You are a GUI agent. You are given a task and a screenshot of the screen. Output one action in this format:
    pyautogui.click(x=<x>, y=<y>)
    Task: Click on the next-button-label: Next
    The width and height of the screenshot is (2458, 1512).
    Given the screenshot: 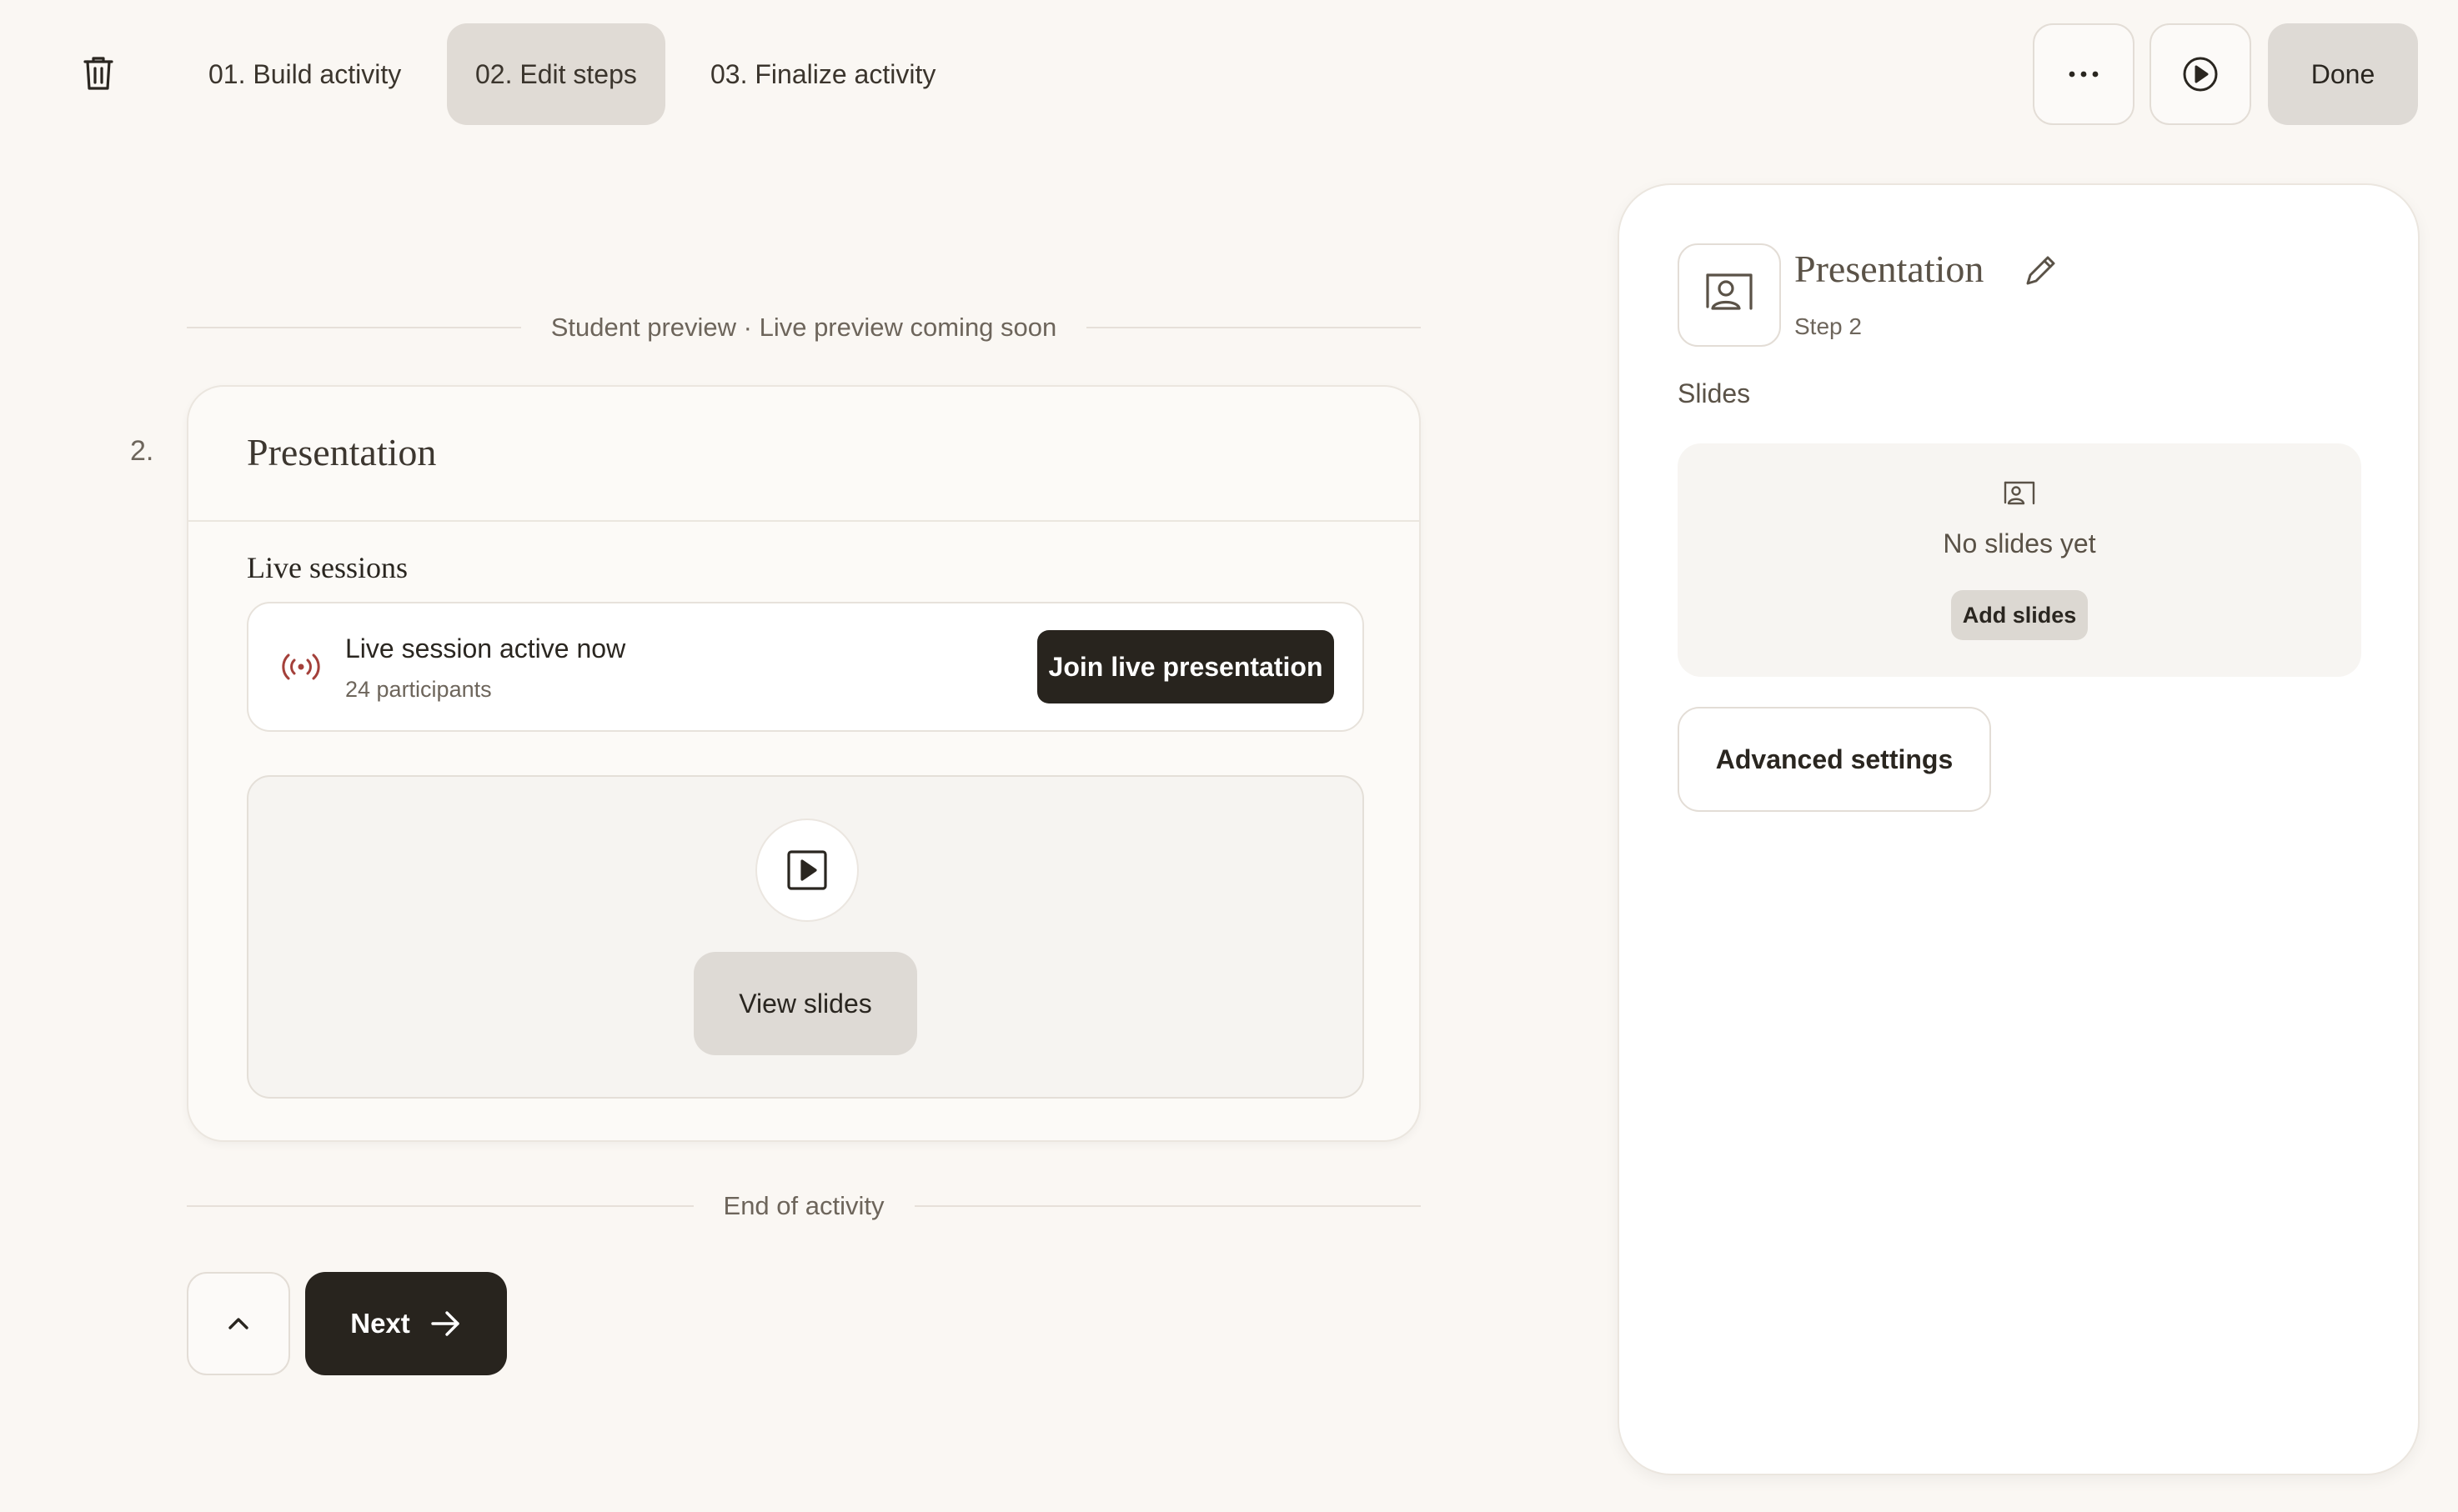 What is the action you would take?
    pyautogui.click(x=380, y=1324)
    